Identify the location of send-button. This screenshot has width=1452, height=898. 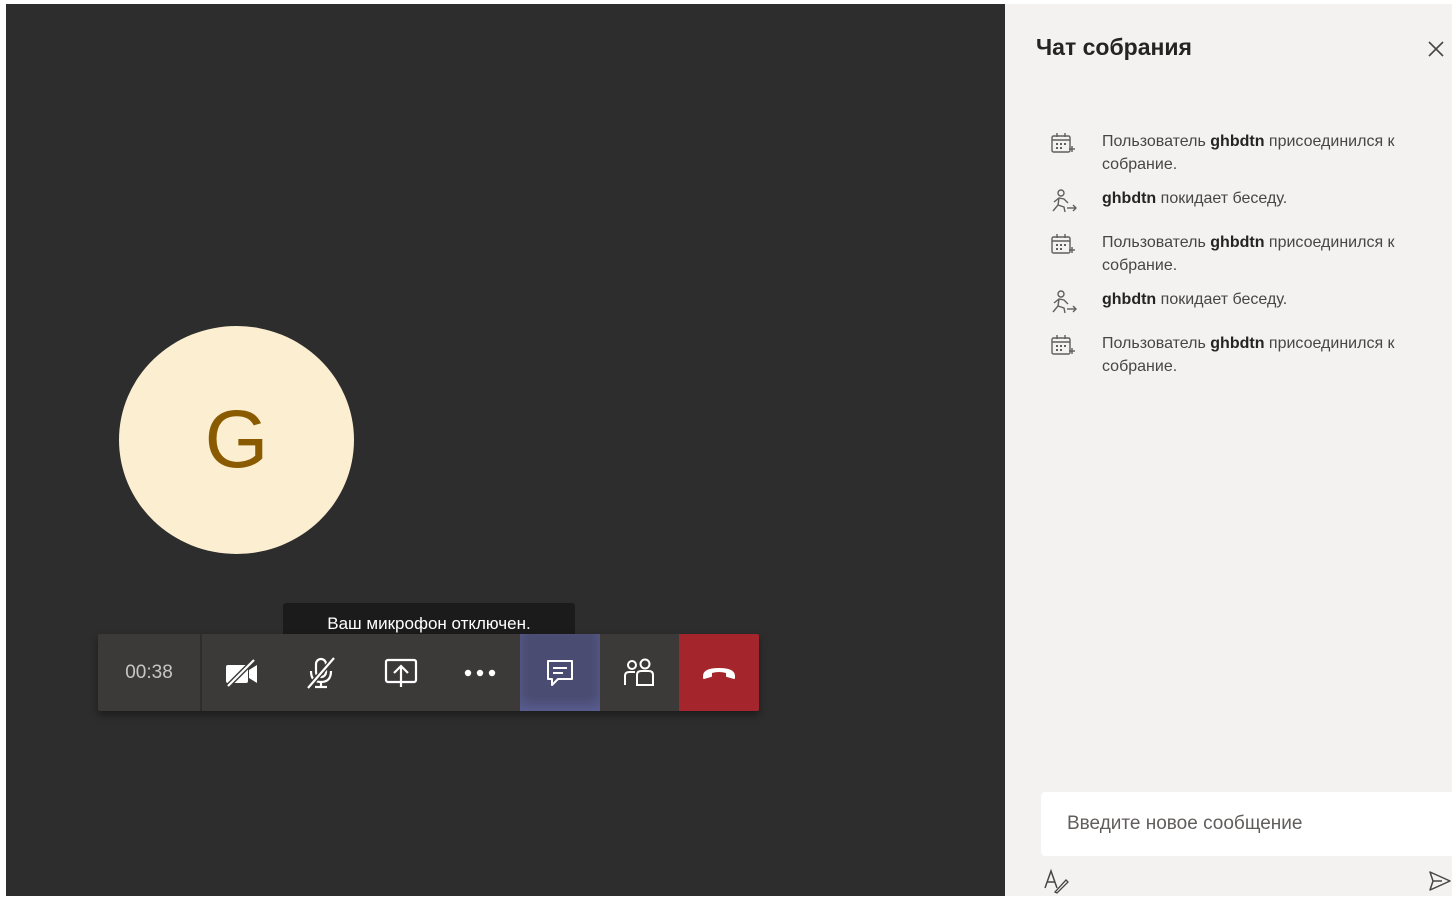
(1440, 883).